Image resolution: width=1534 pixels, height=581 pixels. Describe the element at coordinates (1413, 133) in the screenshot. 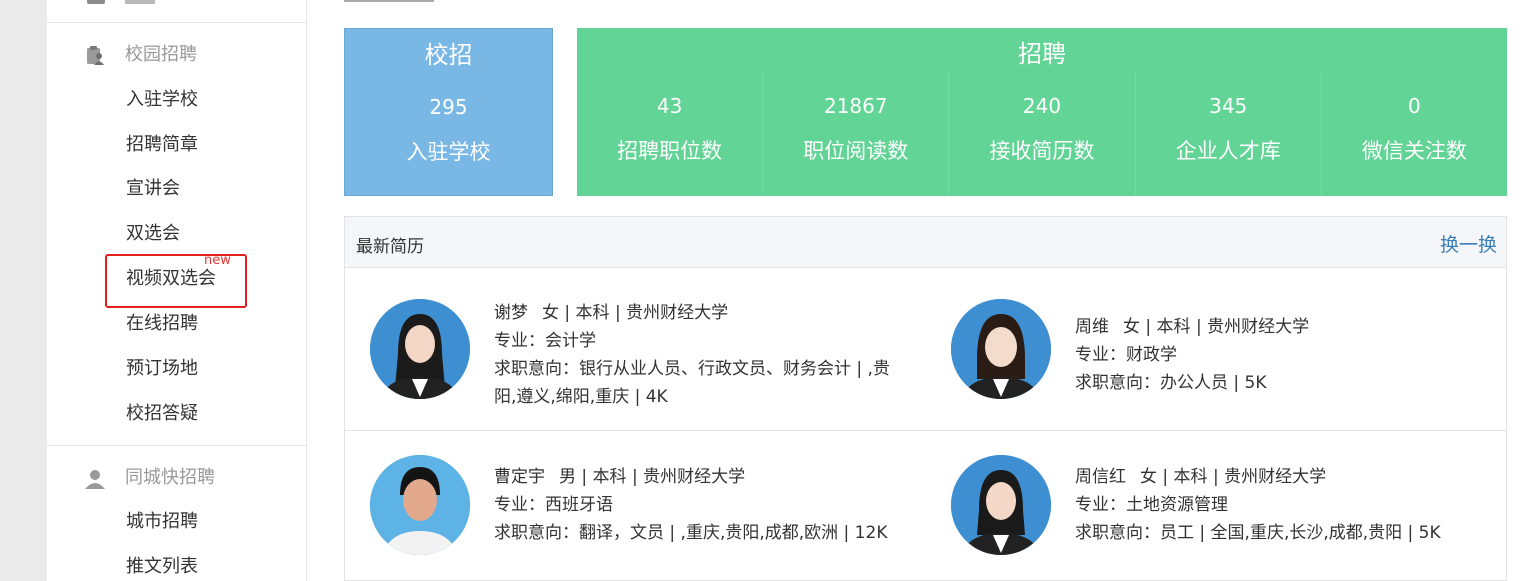

I see `stat-wechat-followers: 0 微信关注数` at that location.